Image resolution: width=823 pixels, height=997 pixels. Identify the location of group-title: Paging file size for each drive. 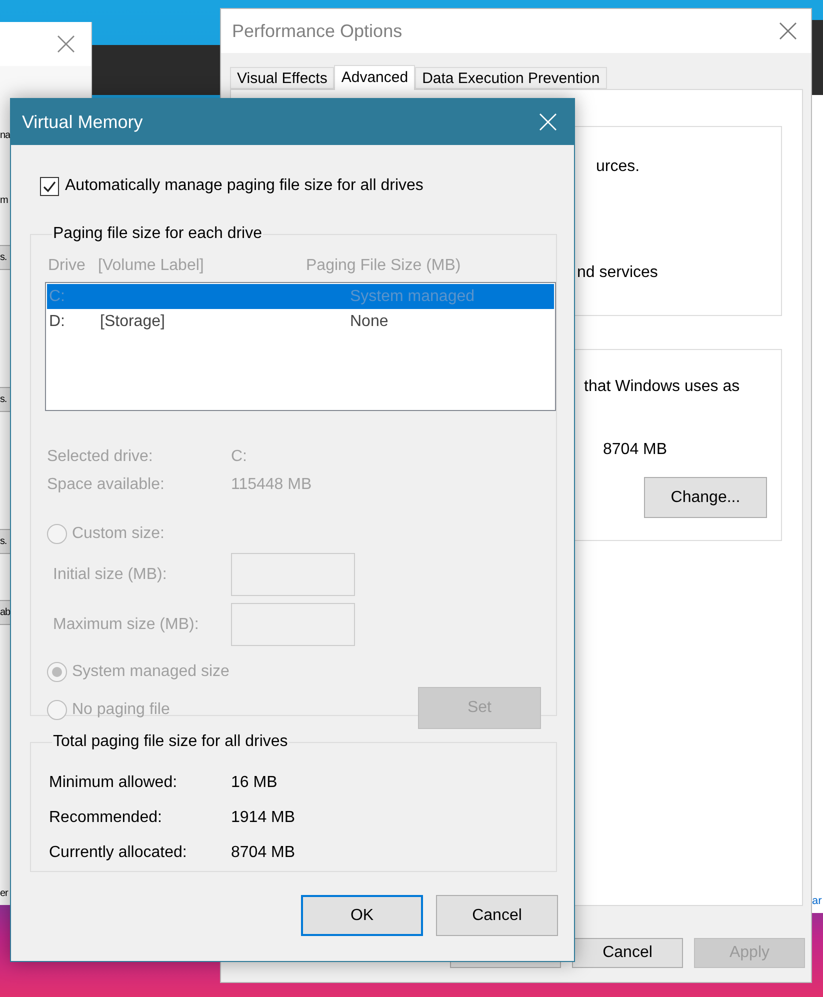
(157, 234).